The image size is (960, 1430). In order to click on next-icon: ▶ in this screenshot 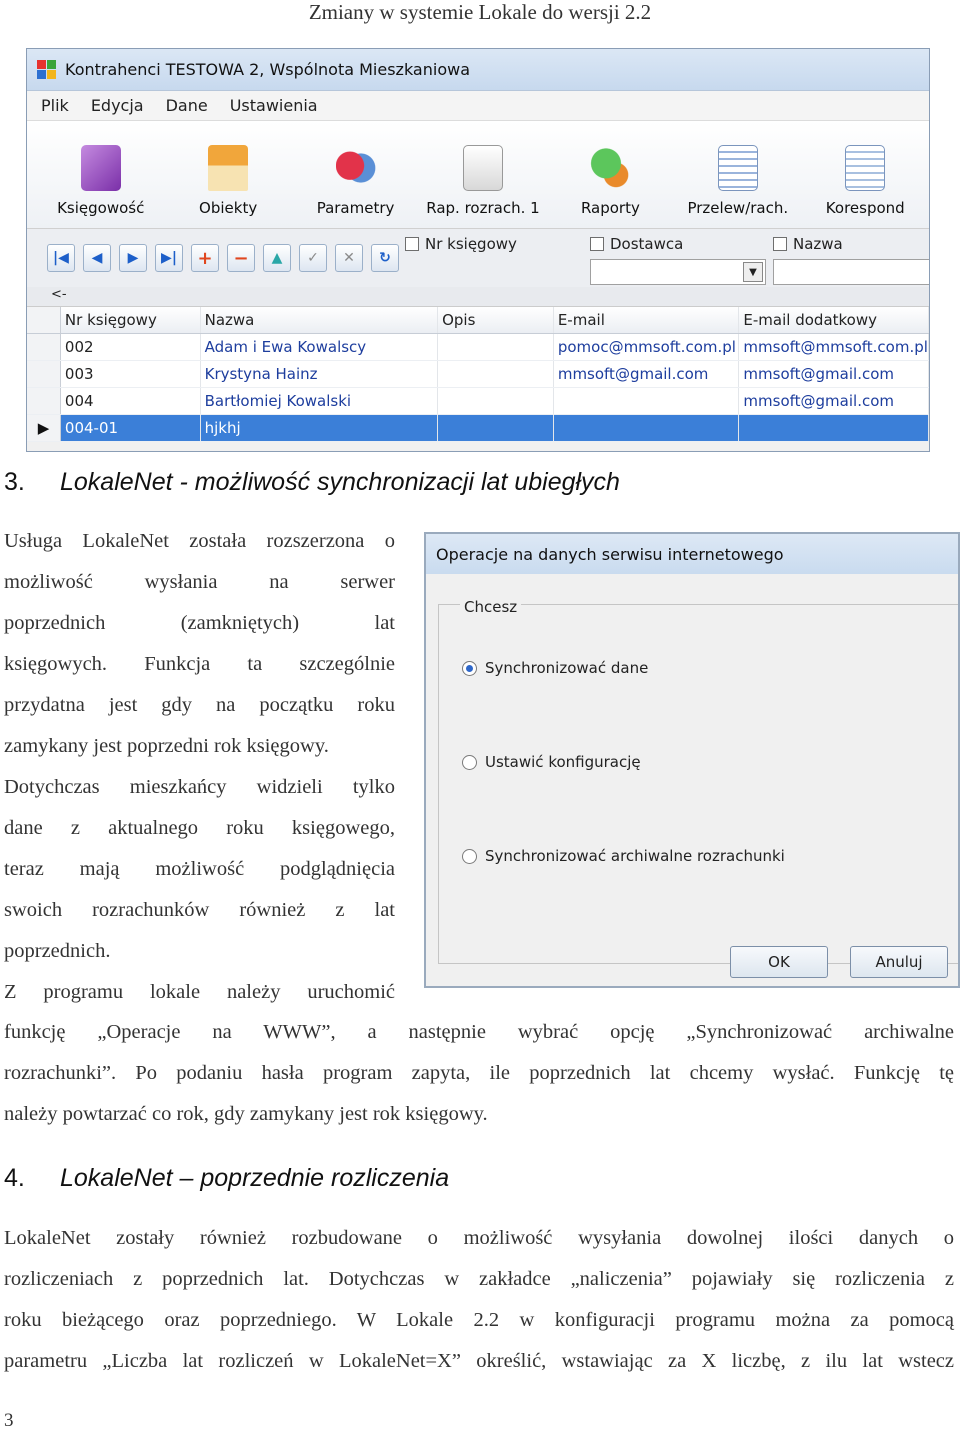, I will do `click(133, 258)`.